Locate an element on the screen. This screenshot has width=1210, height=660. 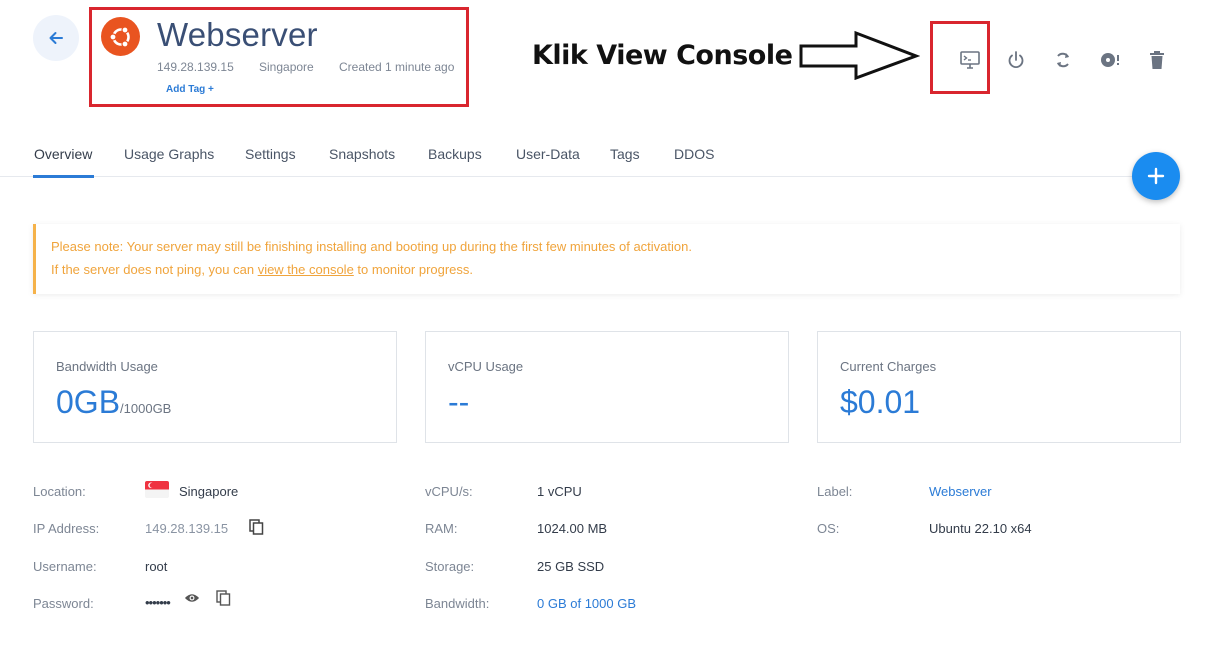
tab-overview: Overview is located at coordinates (63, 154).